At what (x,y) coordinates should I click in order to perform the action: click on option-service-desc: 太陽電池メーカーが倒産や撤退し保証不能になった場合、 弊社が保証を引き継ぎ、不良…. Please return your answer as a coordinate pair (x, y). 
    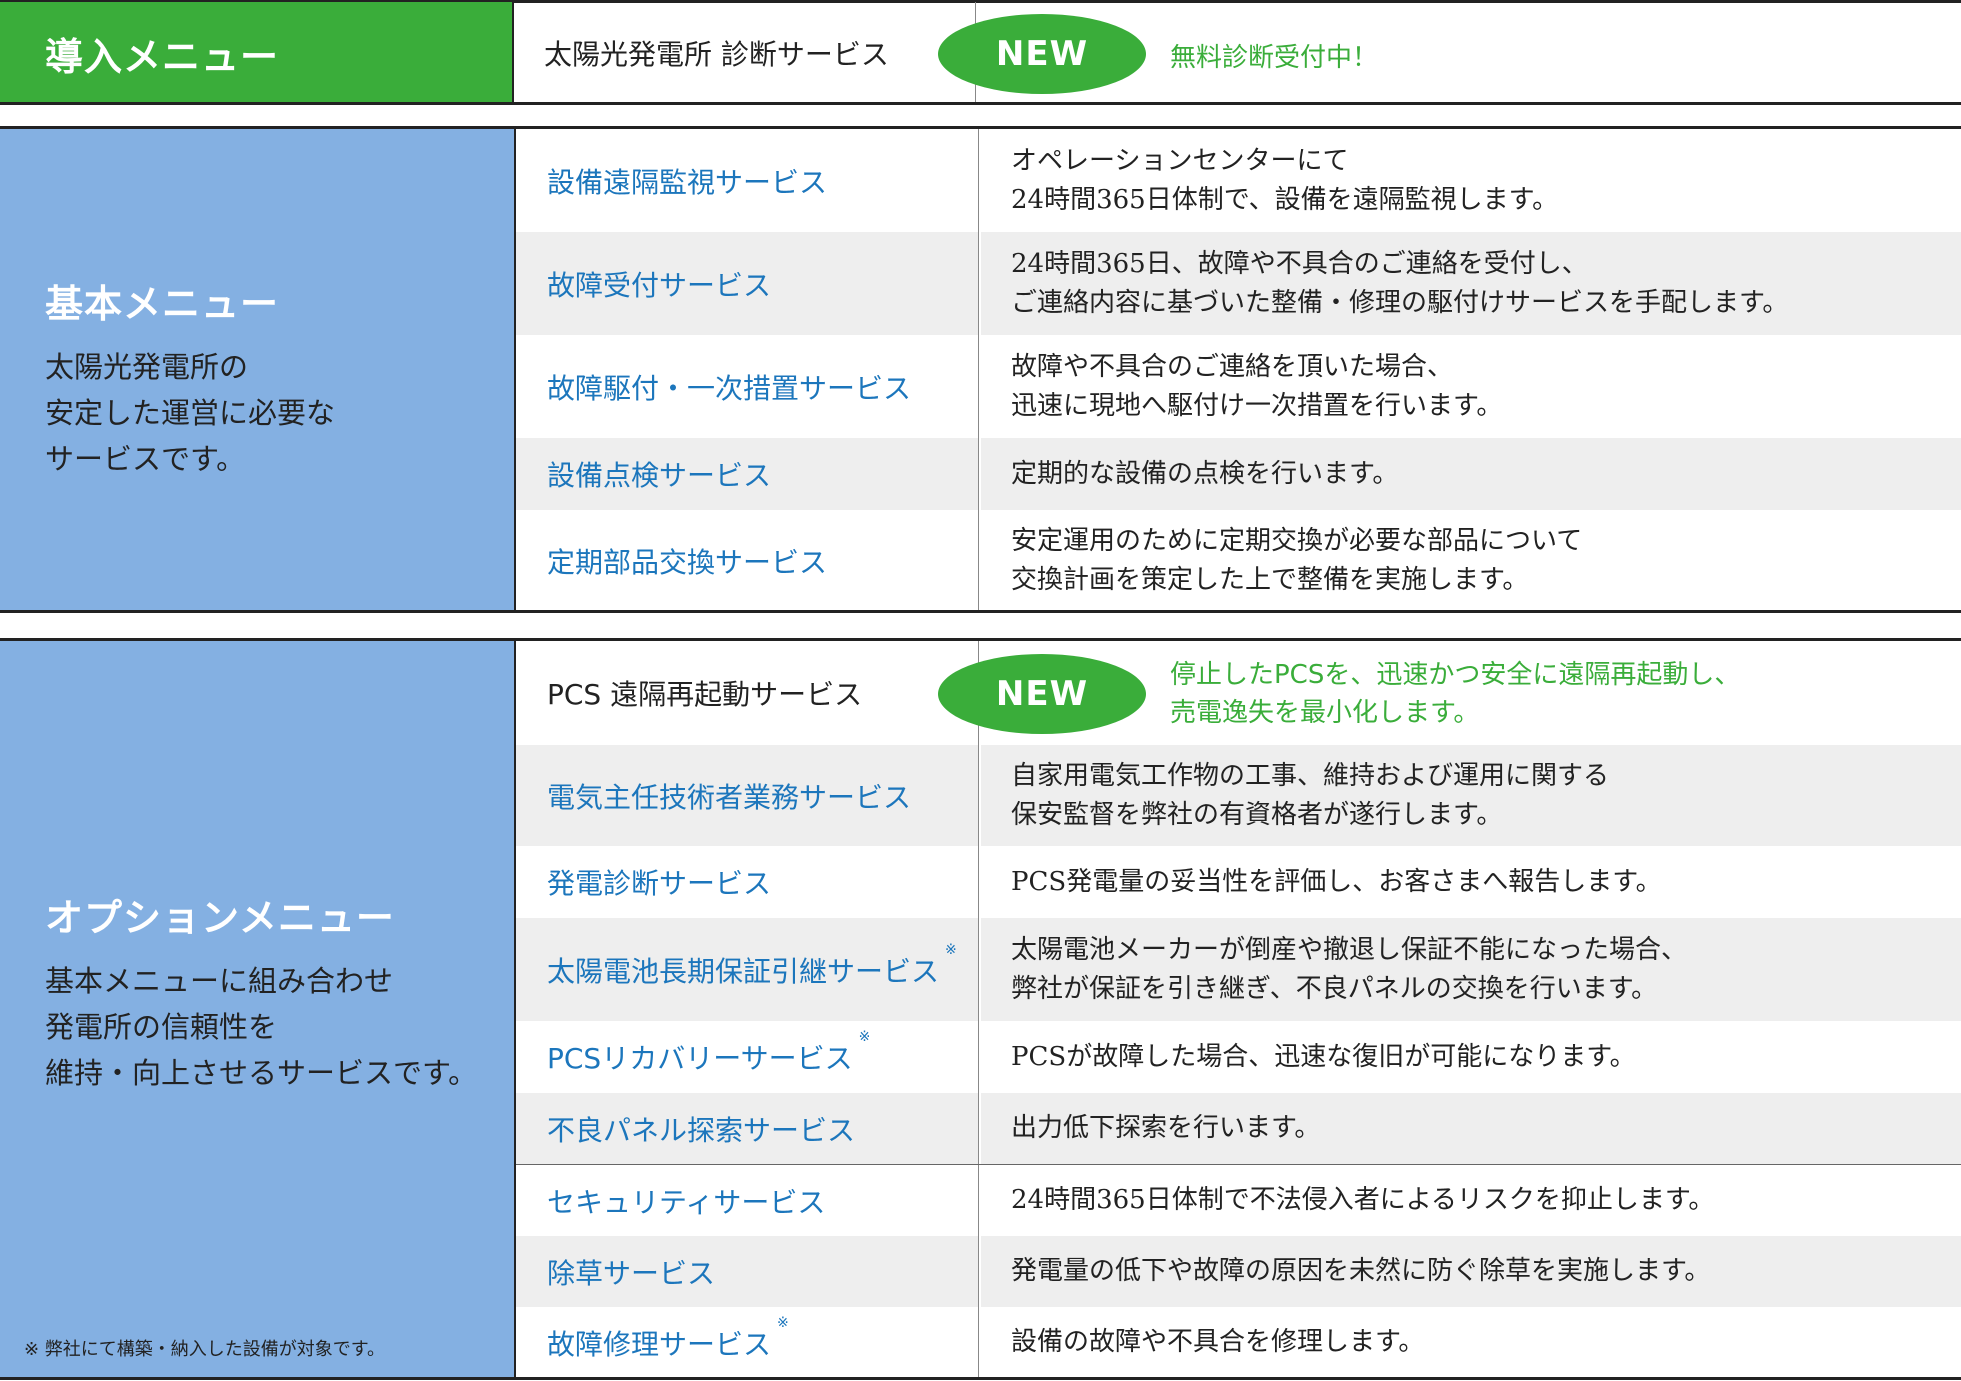
    Looking at the image, I should click on (1471, 969).